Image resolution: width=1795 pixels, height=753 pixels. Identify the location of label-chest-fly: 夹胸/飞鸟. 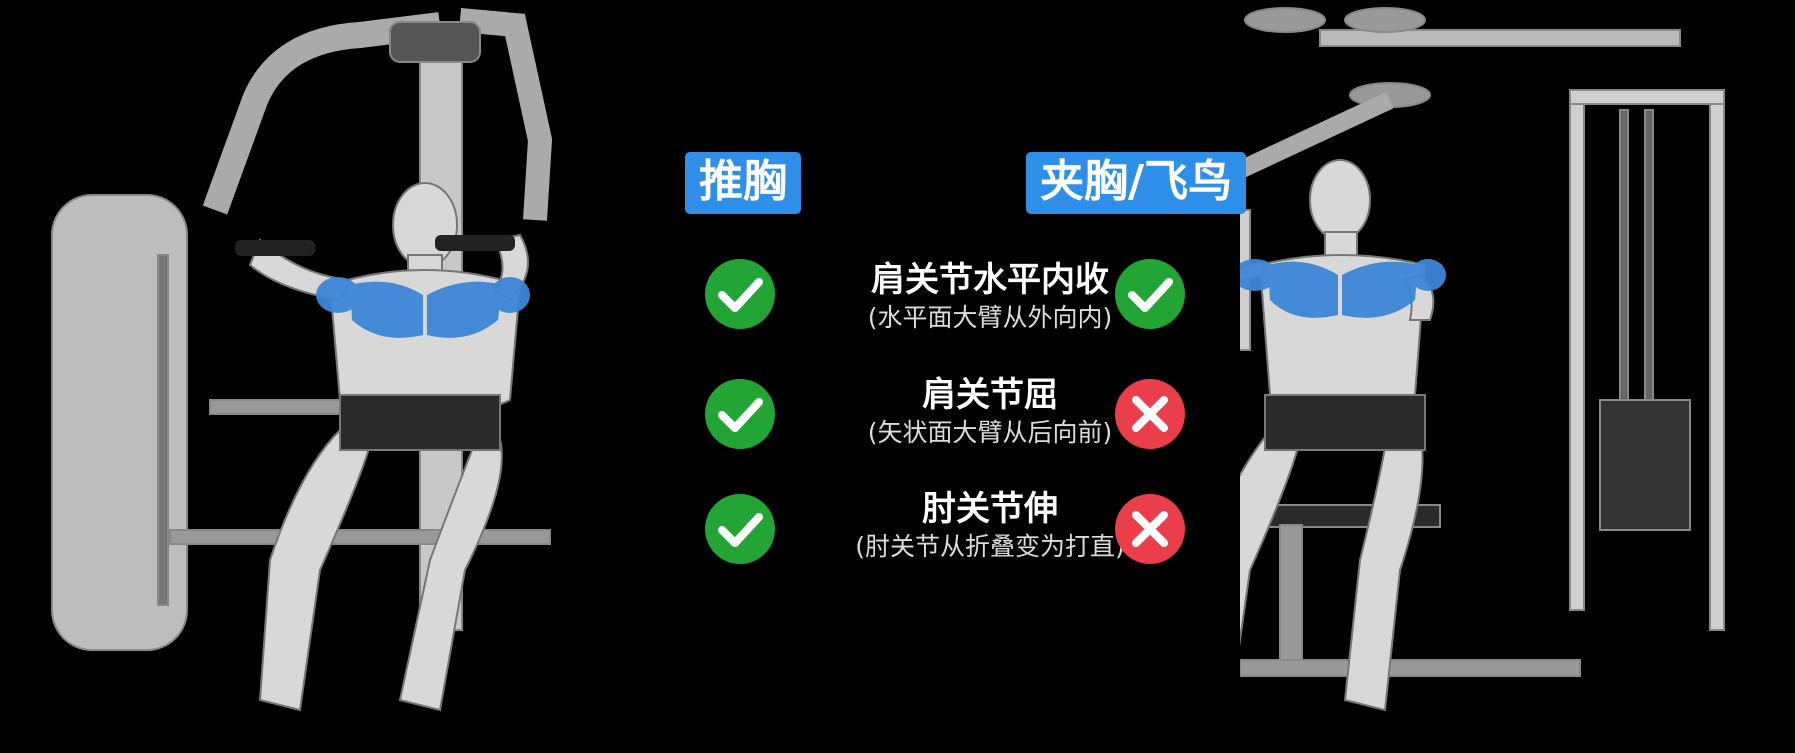
(1136, 183).